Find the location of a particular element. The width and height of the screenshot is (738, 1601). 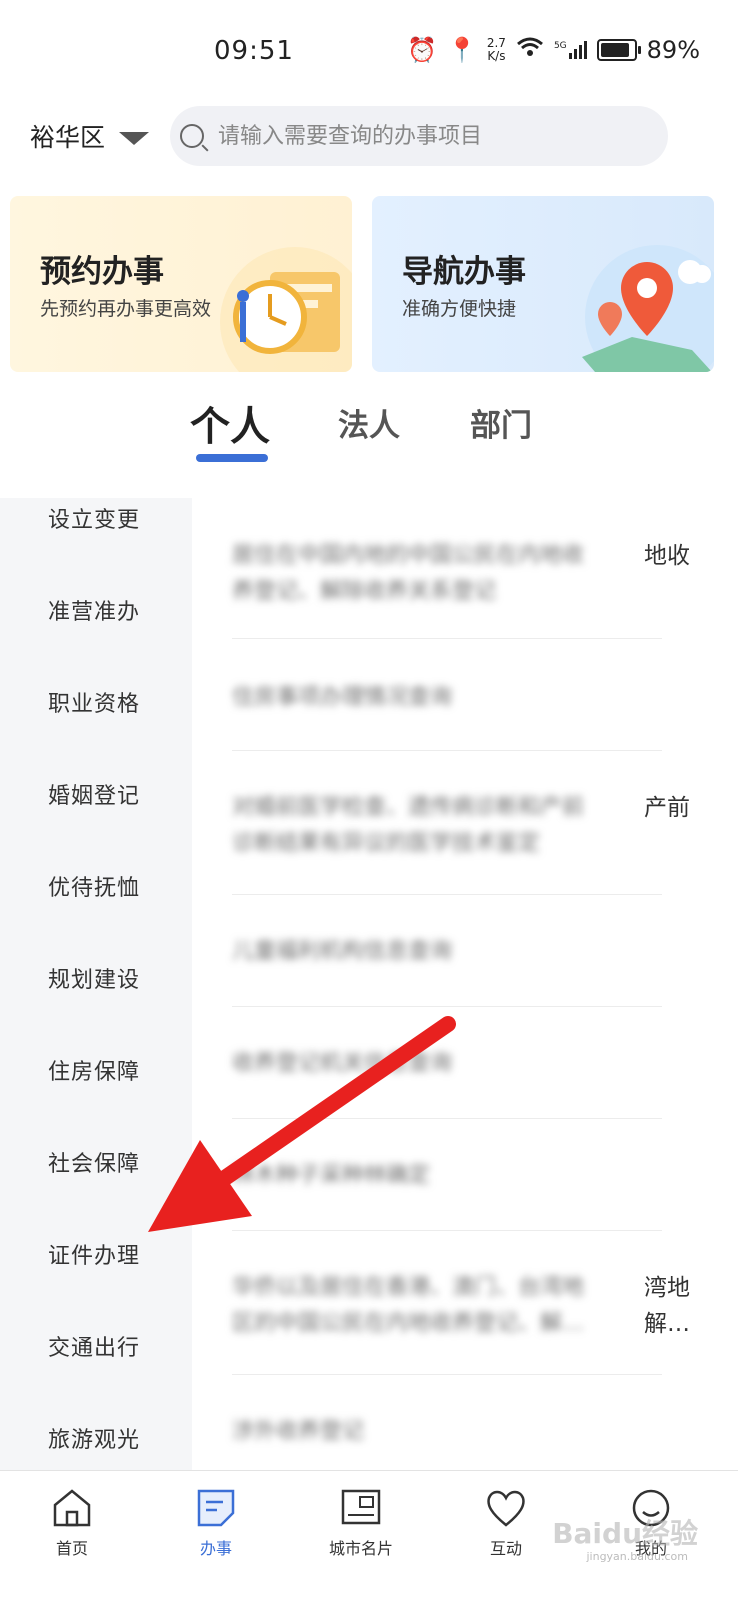

net-speed: 2.7 K/s is located at coordinates (496, 49).